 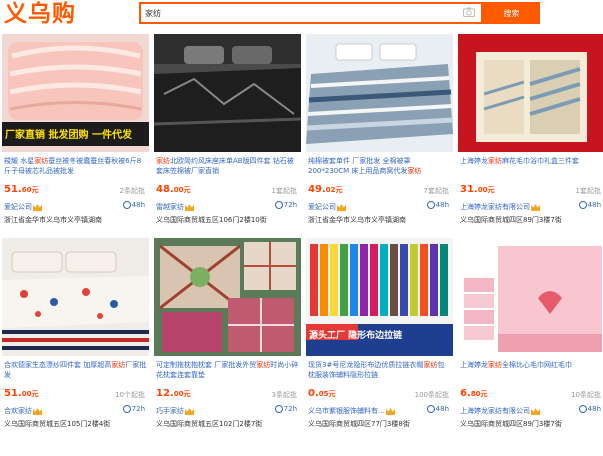 What do you see at coordinates (227, 167) in the screenshot?
I see `product-title: 家纺北欧简约风床座床单AB版四件套 钻石被套床笠棉被厂家直销` at bounding box center [227, 167].